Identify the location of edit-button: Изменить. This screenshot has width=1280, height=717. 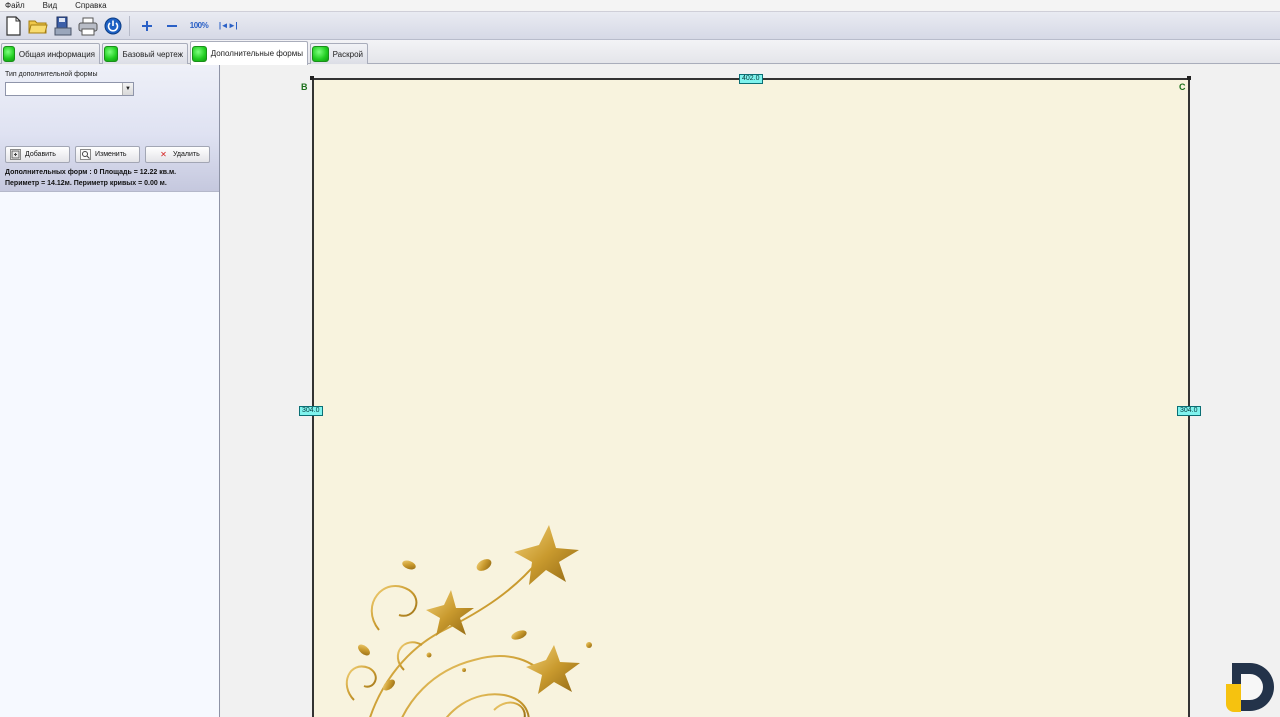
(107, 154).